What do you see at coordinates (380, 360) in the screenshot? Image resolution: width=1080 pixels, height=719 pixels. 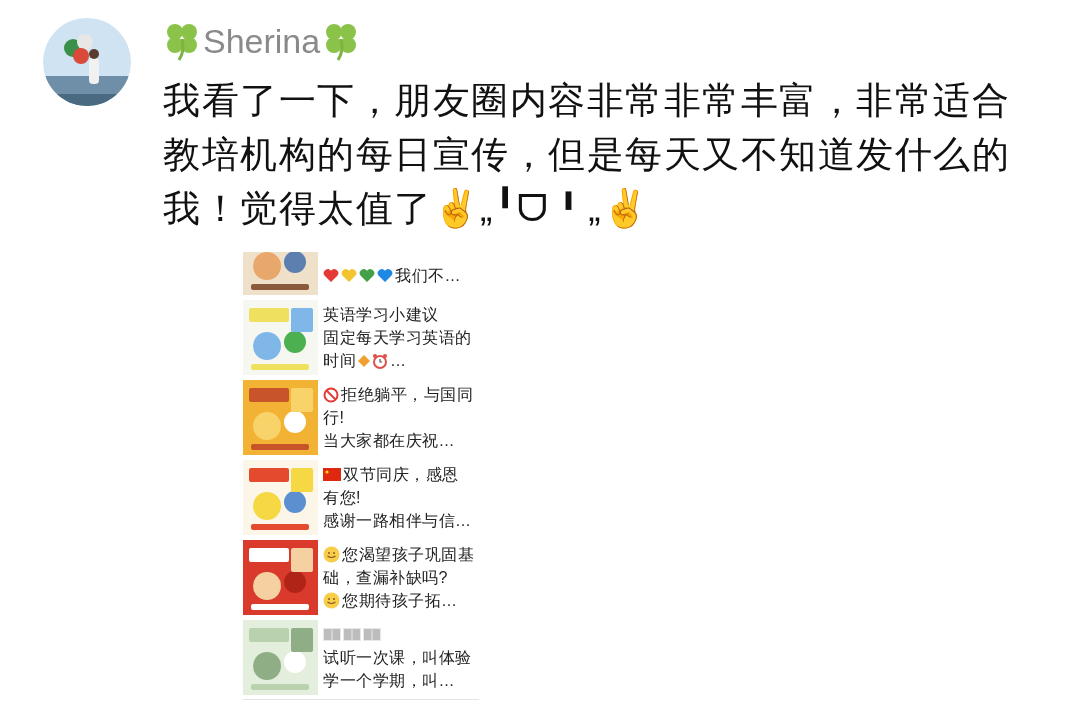 I see `alarm-clock-icon` at bounding box center [380, 360].